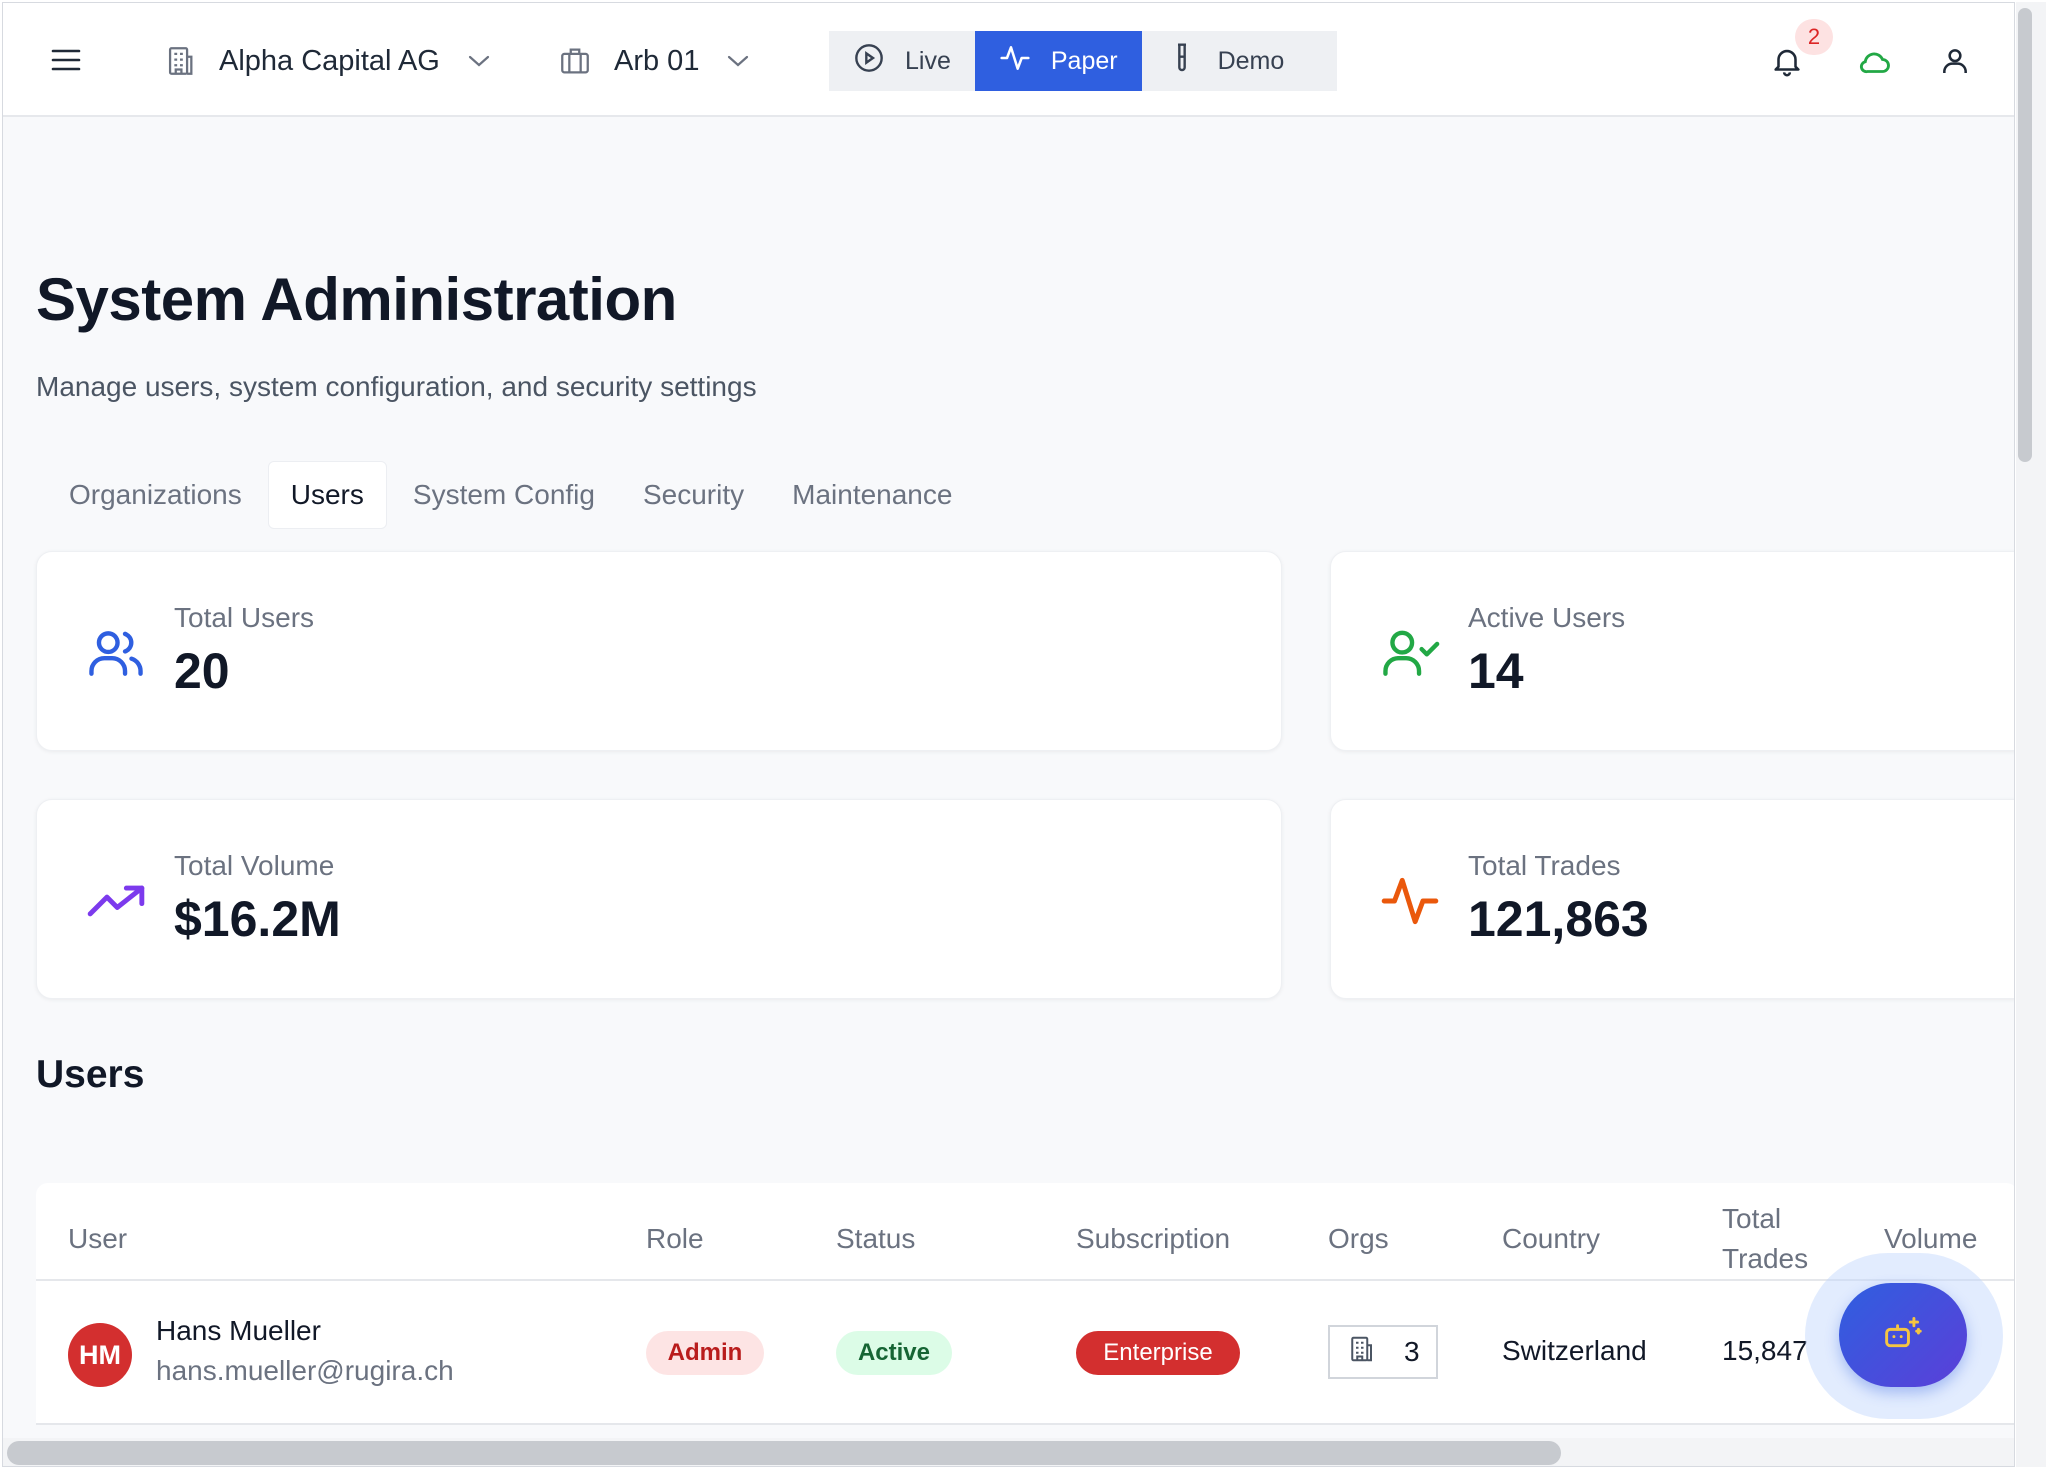  What do you see at coordinates (327, 495) in the screenshot?
I see `tab-users: Users` at bounding box center [327, 495].